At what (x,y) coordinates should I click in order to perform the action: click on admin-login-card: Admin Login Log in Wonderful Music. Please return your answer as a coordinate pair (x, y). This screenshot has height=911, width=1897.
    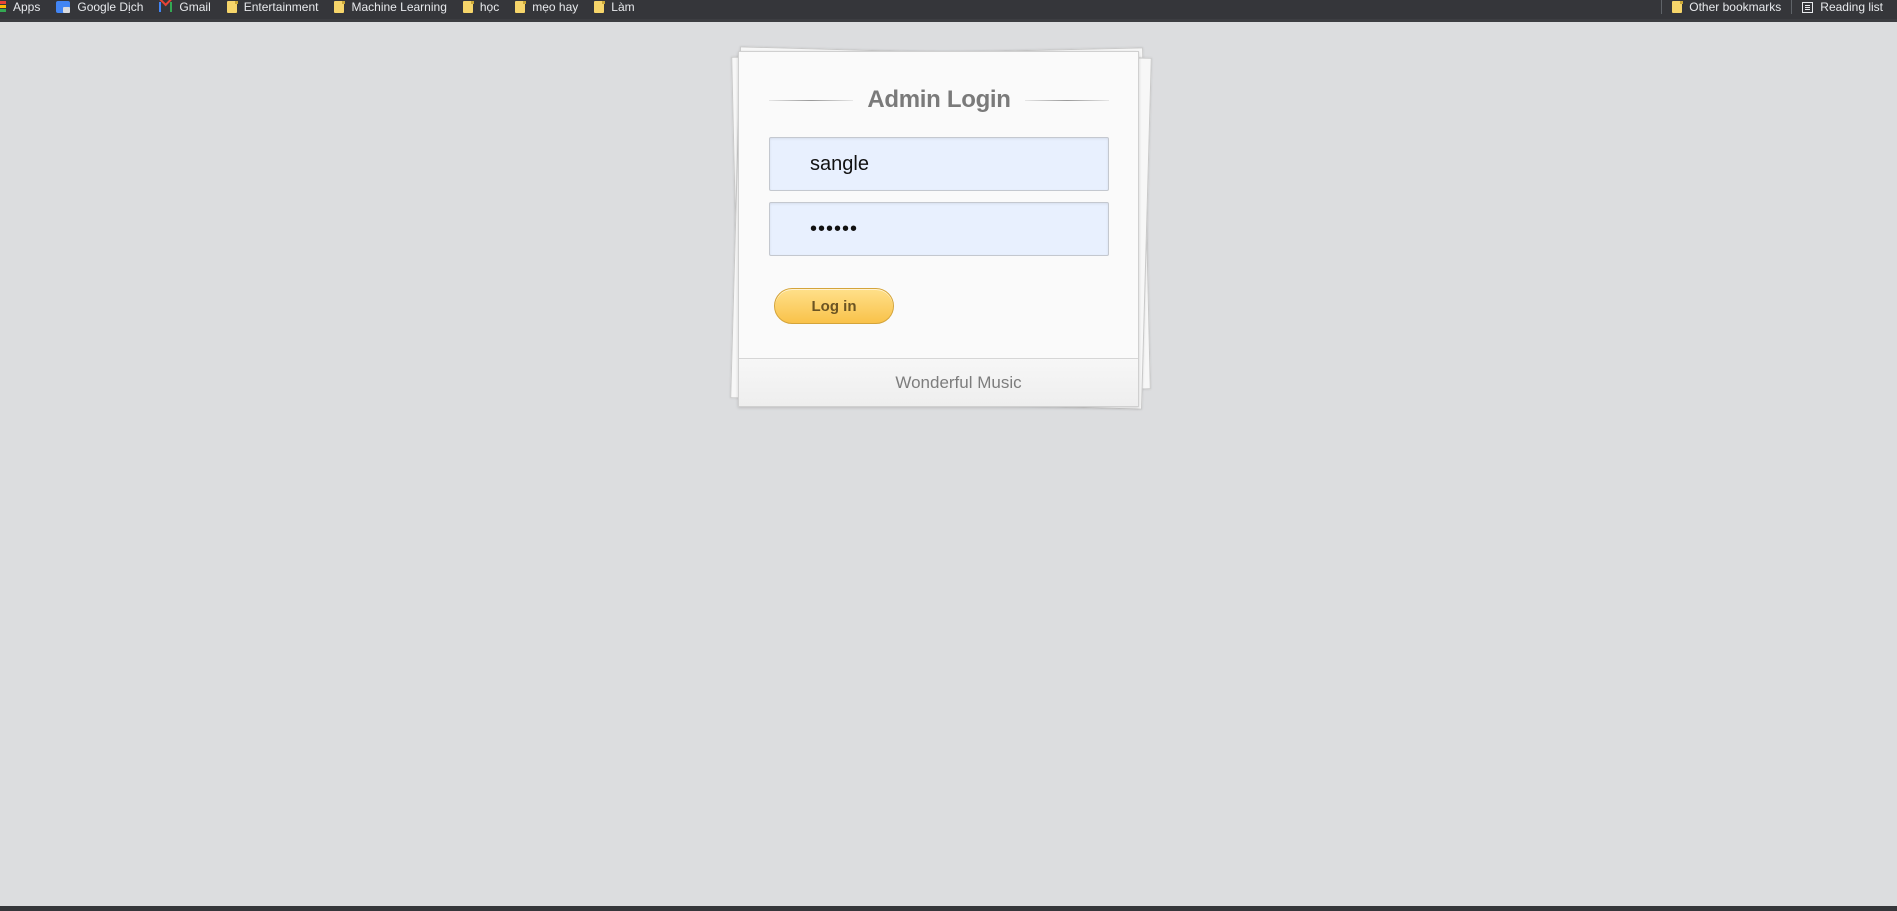
    Looking at the image, I should click on (938, 229).